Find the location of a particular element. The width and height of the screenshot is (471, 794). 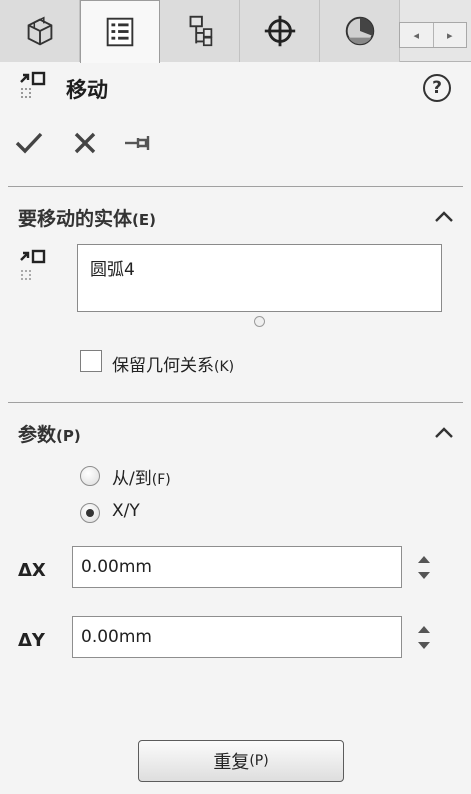

entities-section-title: 要移动的实体(E) is located at coordinates (87, 217).